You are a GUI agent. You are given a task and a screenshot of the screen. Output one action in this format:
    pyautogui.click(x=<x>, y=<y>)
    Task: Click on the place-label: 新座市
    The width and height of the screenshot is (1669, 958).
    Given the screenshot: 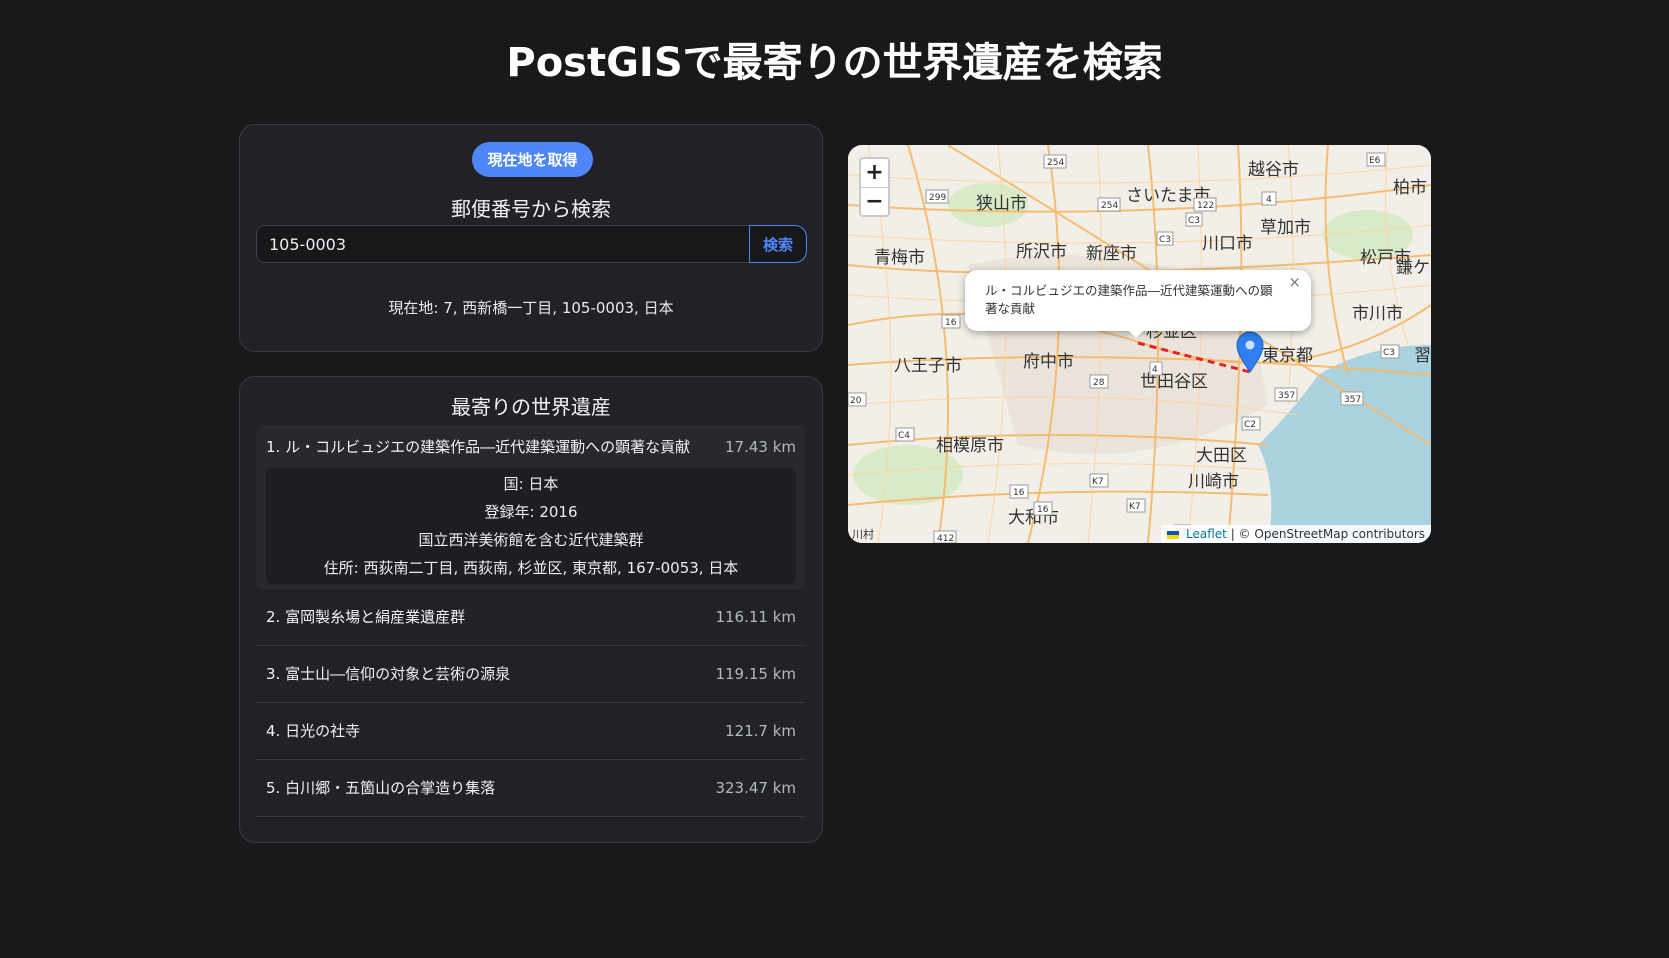 What is the action you would take?
    pyautogui.click(x=1111, y=254)
    